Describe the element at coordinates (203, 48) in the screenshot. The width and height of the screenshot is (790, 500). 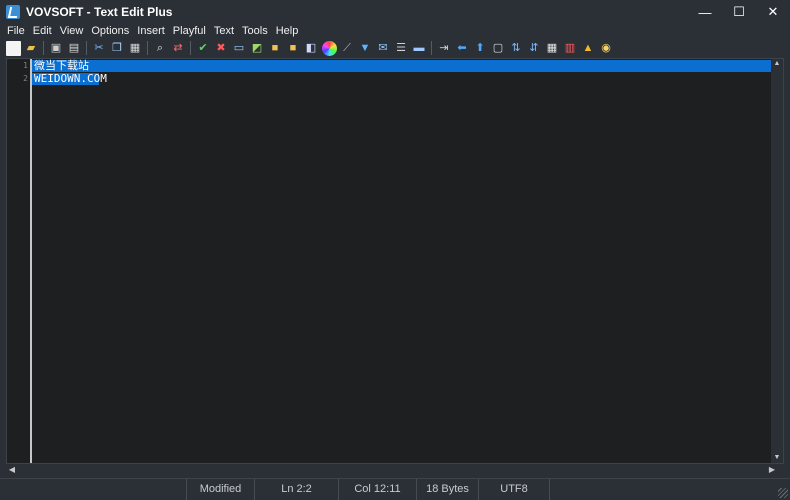
I see `spell-check-icon: ✔` at that location.